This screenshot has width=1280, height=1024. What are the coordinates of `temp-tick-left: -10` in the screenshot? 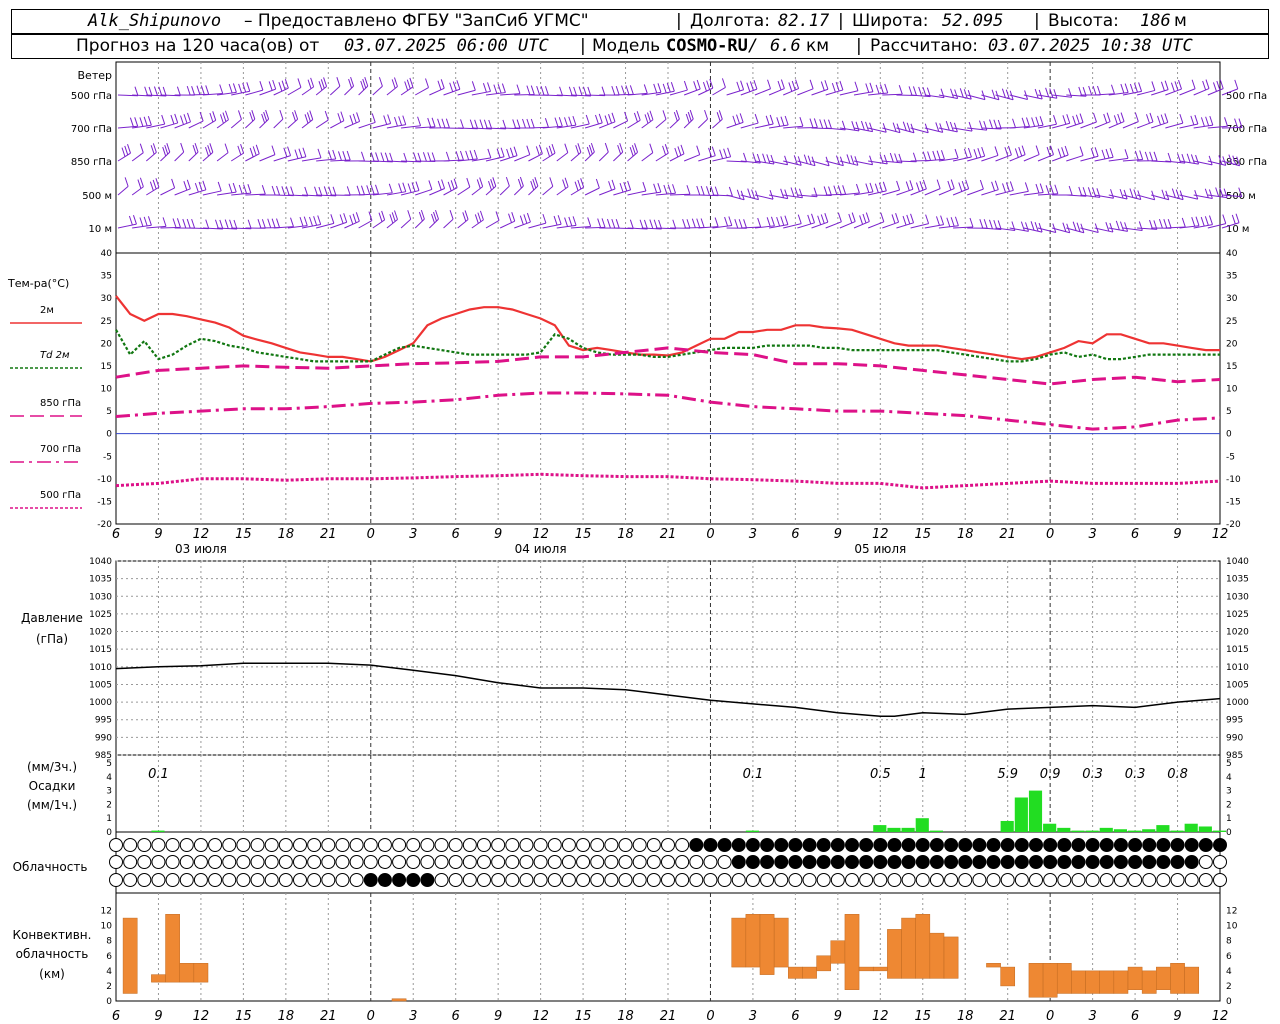 It's located at (104, 480).